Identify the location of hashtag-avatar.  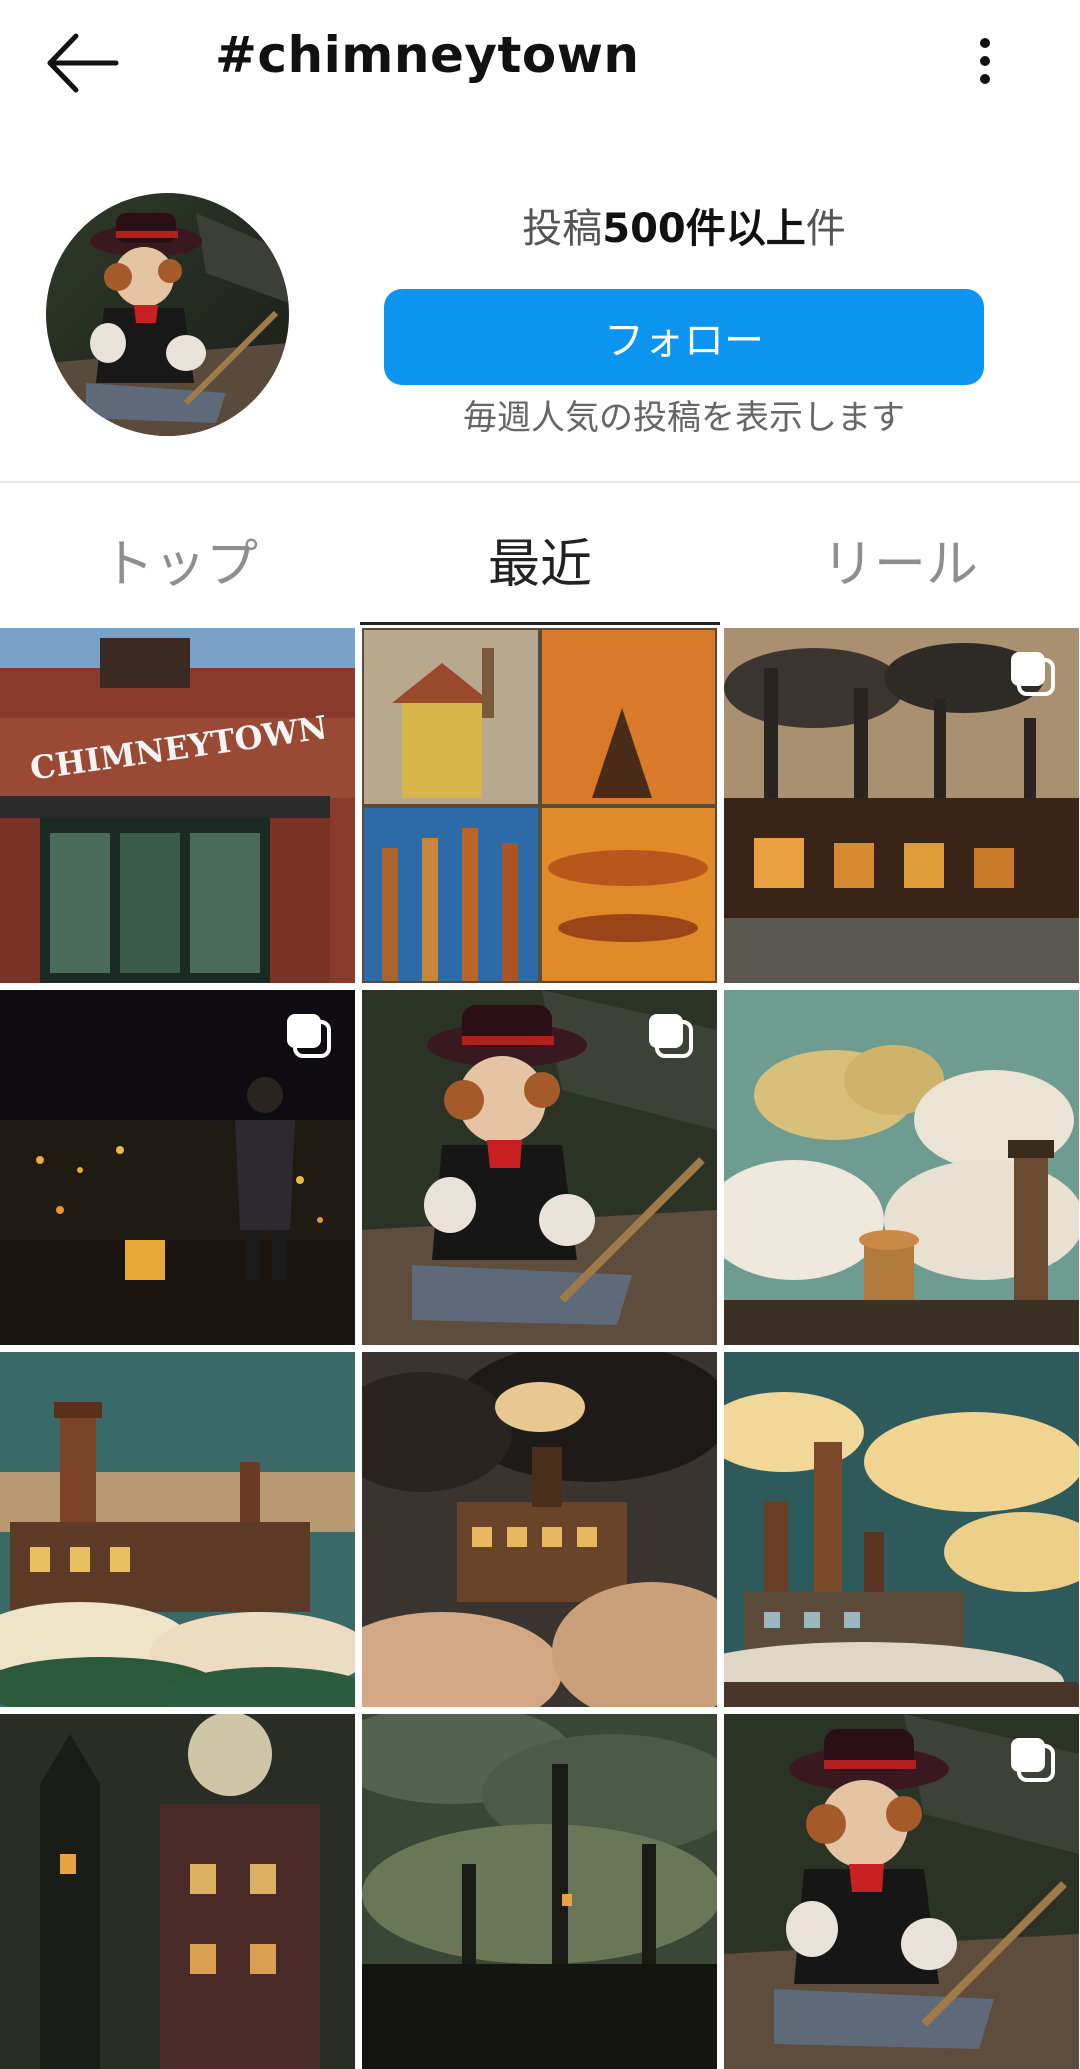
(167, 314).